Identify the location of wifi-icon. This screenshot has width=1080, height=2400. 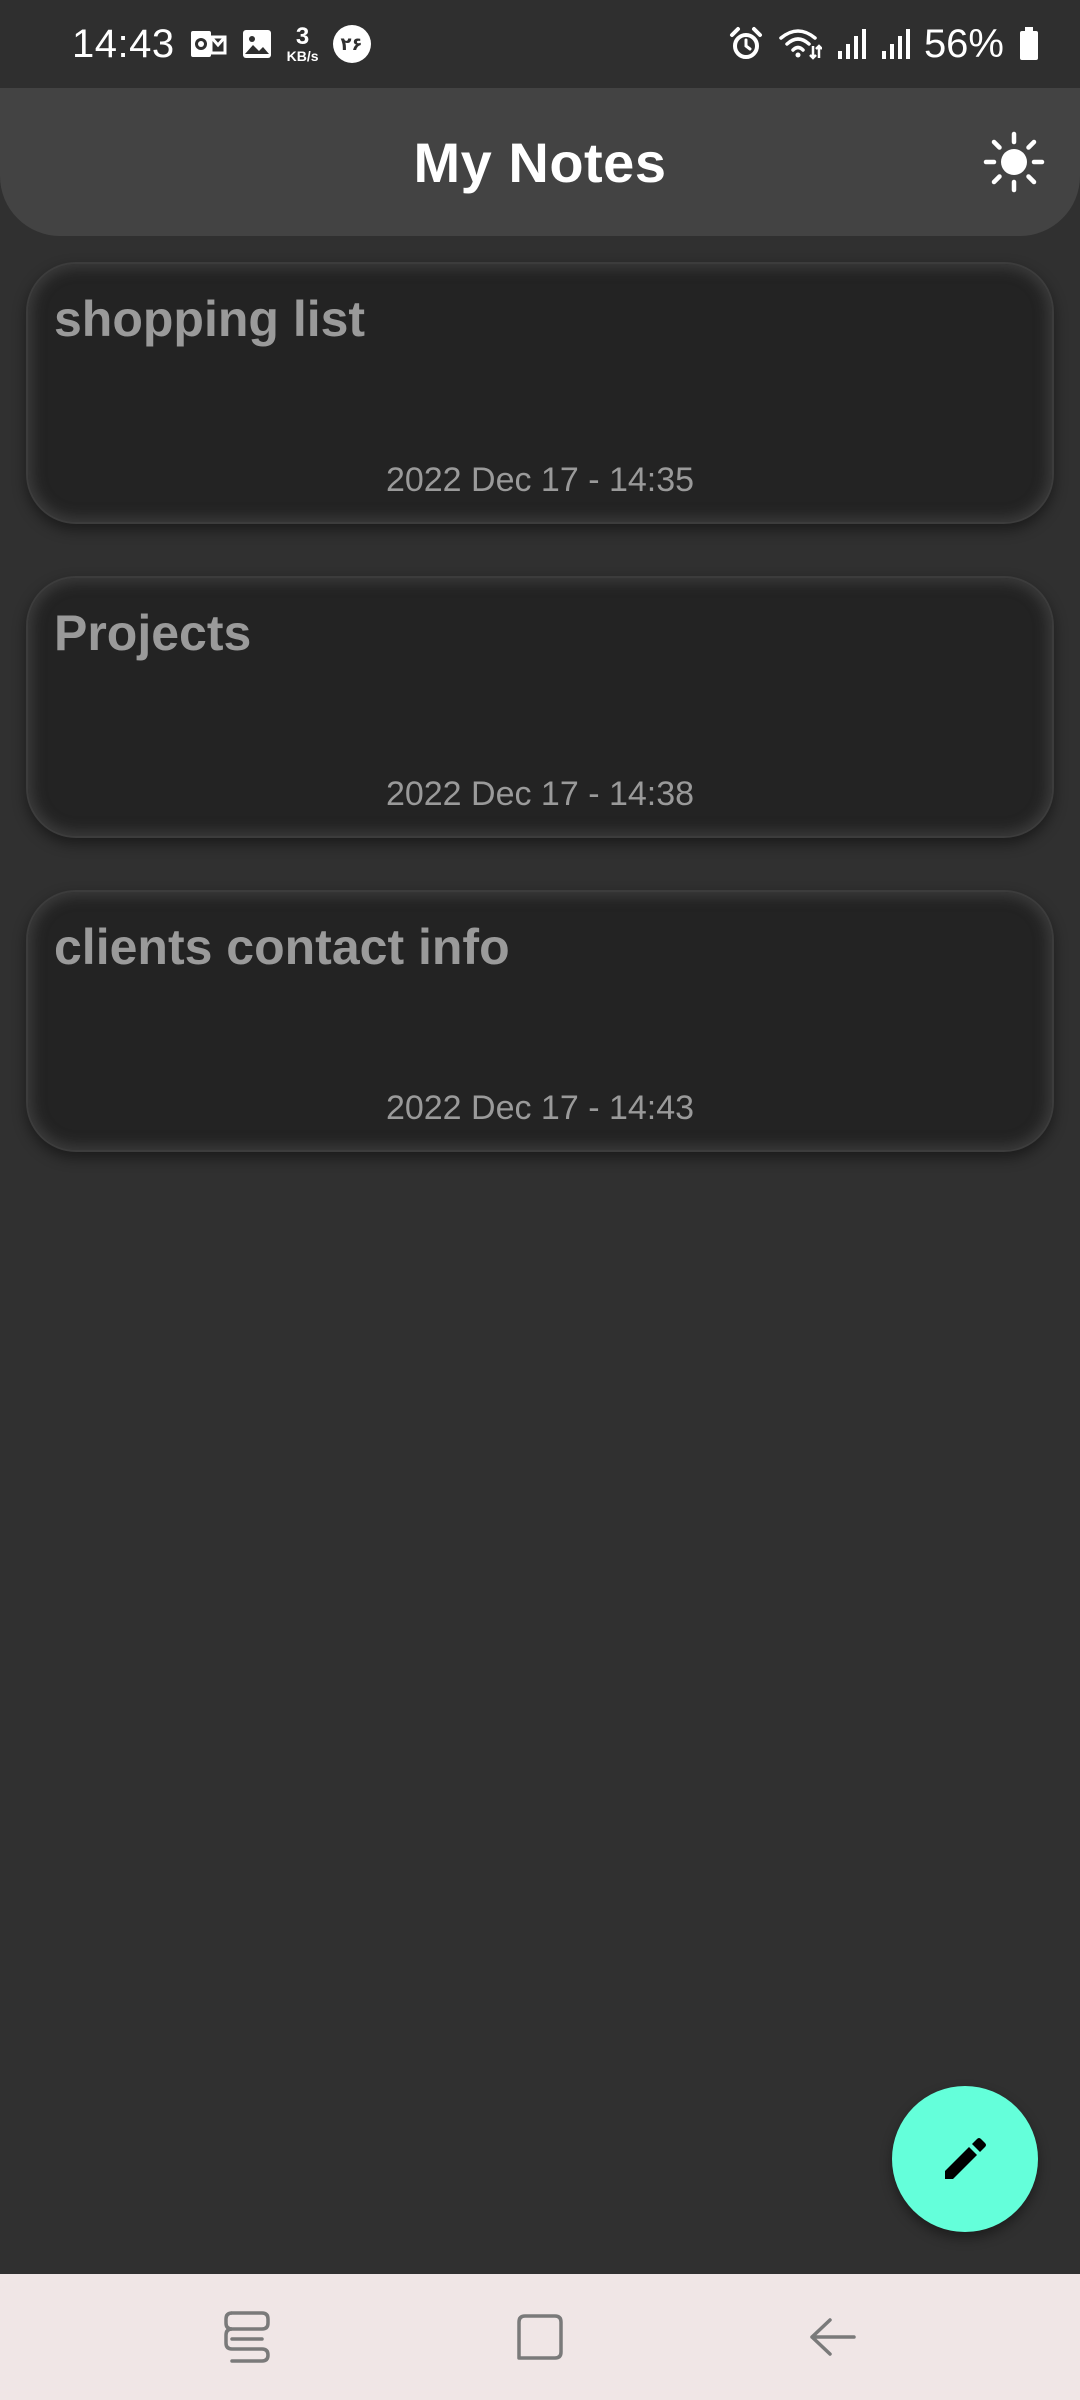
(800, 44).